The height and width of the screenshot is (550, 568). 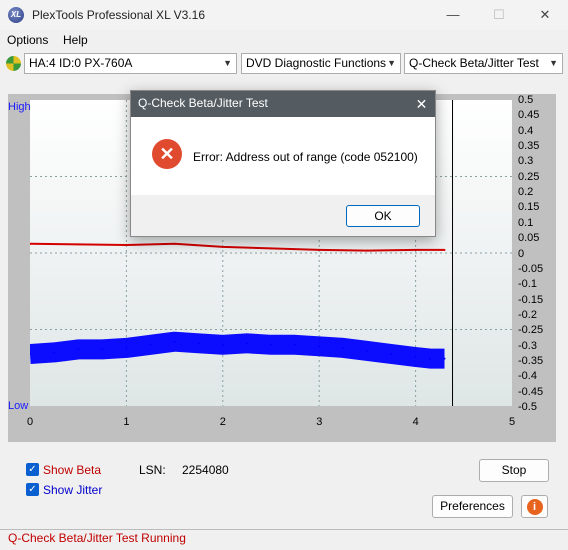 What do you see at coordinates (453, 15) in the screenshot?
I see `minimize-button: —` at bounding box center [453, 15].